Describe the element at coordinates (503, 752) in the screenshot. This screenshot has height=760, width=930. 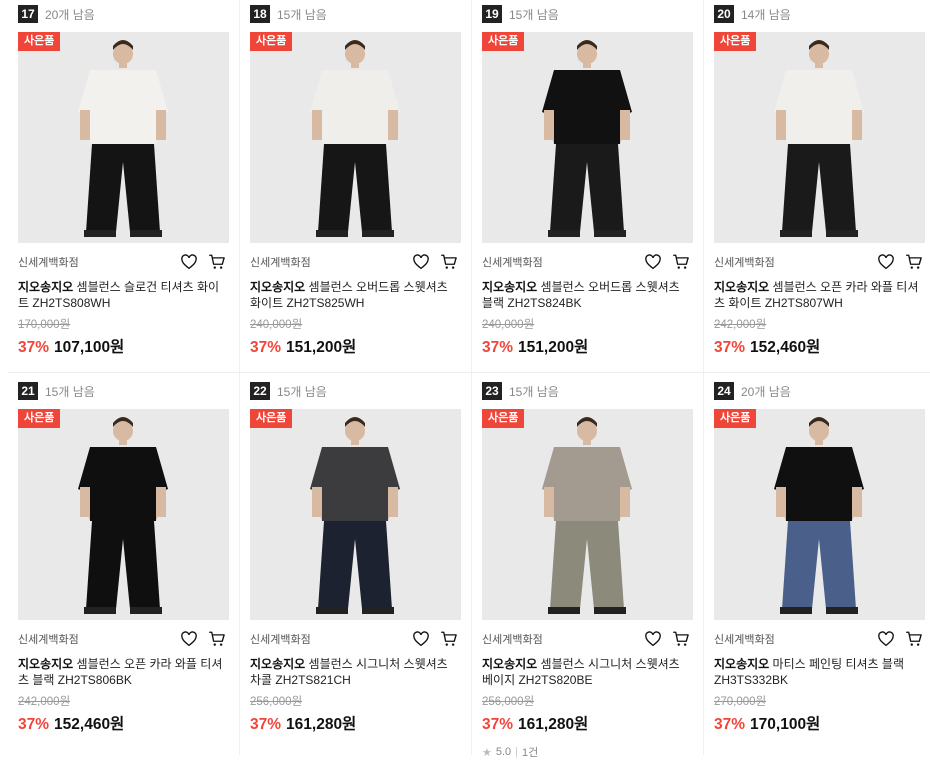
I see `rating-score: 5.0` at that location.